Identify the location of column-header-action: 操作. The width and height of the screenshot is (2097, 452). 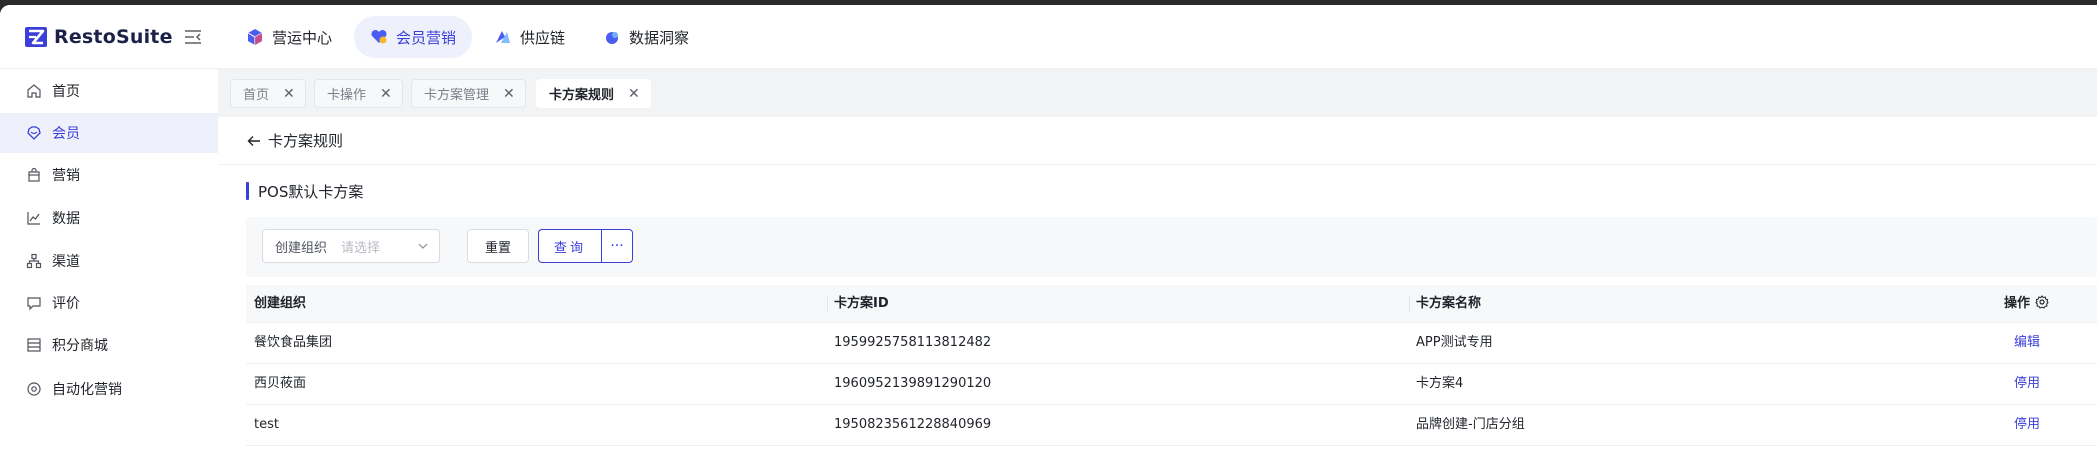
(2026, 304).